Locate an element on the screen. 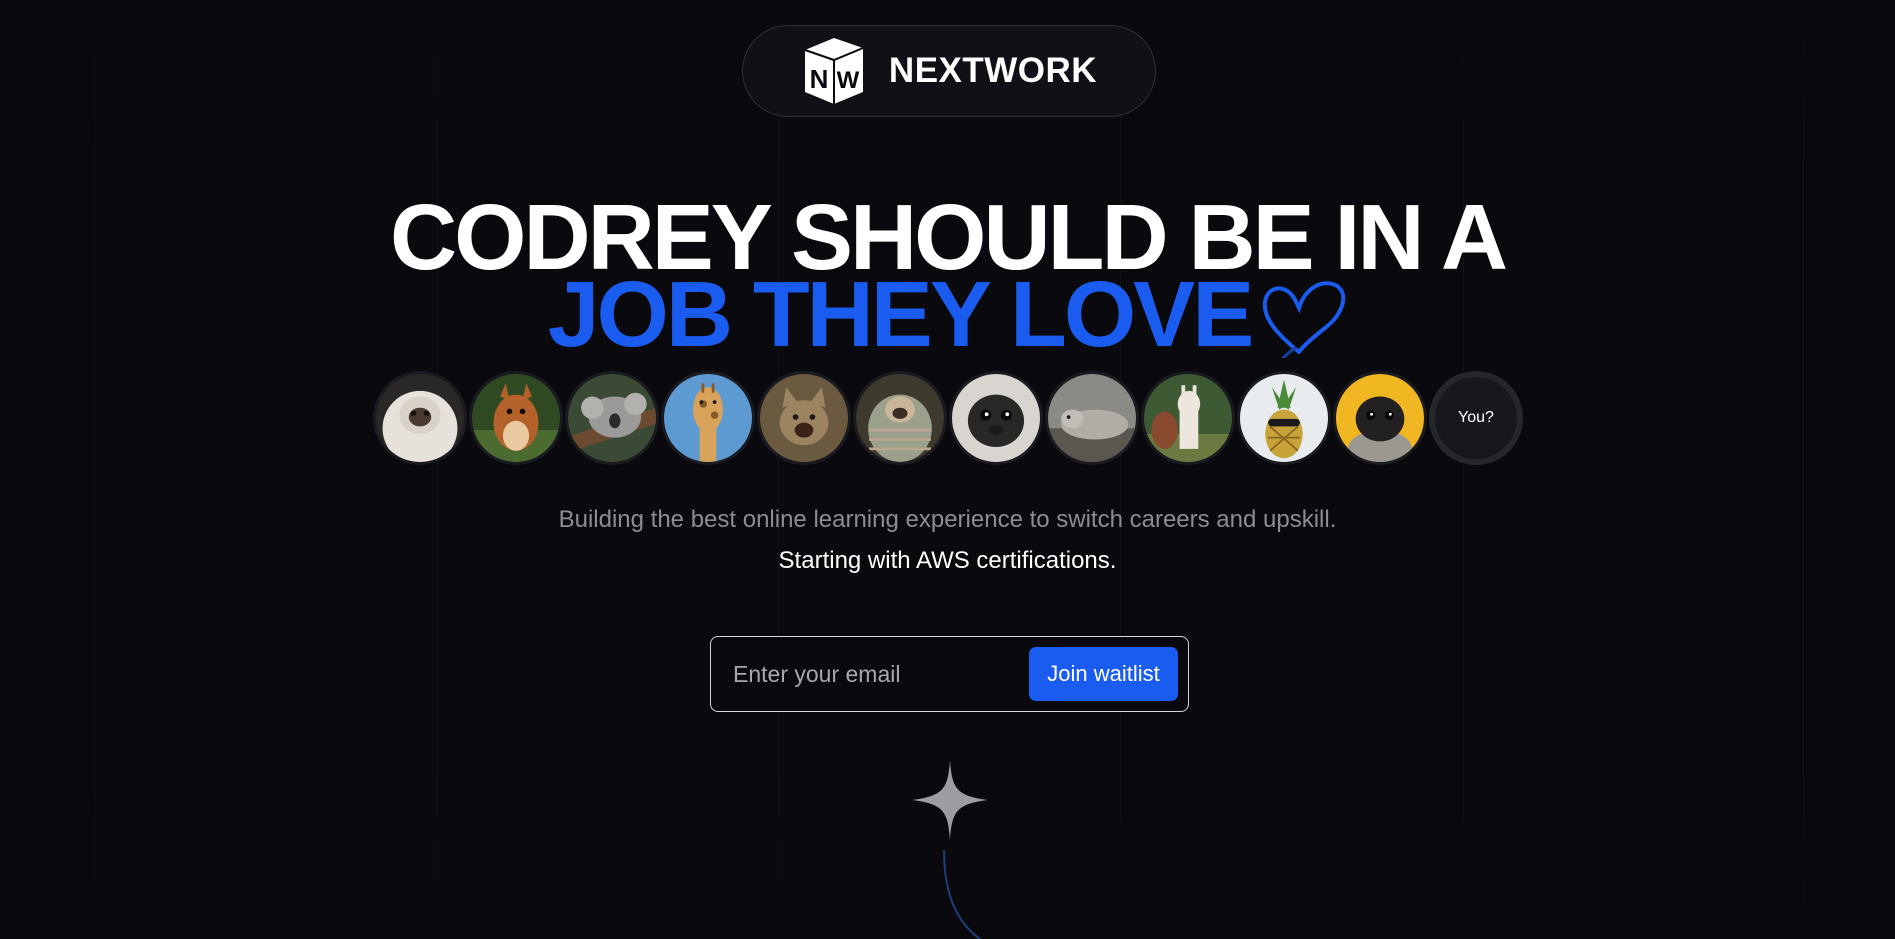 The image size is (1895, 939). email-input is located at coordinates (881, 674).